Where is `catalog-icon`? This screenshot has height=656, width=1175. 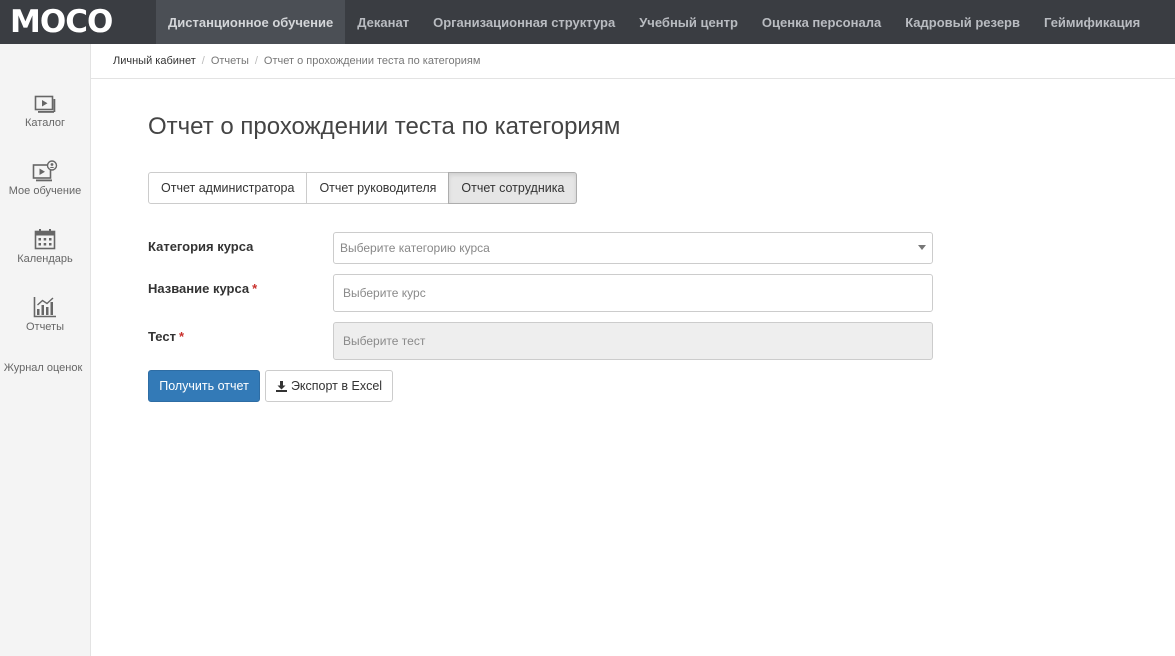
catalog-icon is located at coordinates (45, 104).